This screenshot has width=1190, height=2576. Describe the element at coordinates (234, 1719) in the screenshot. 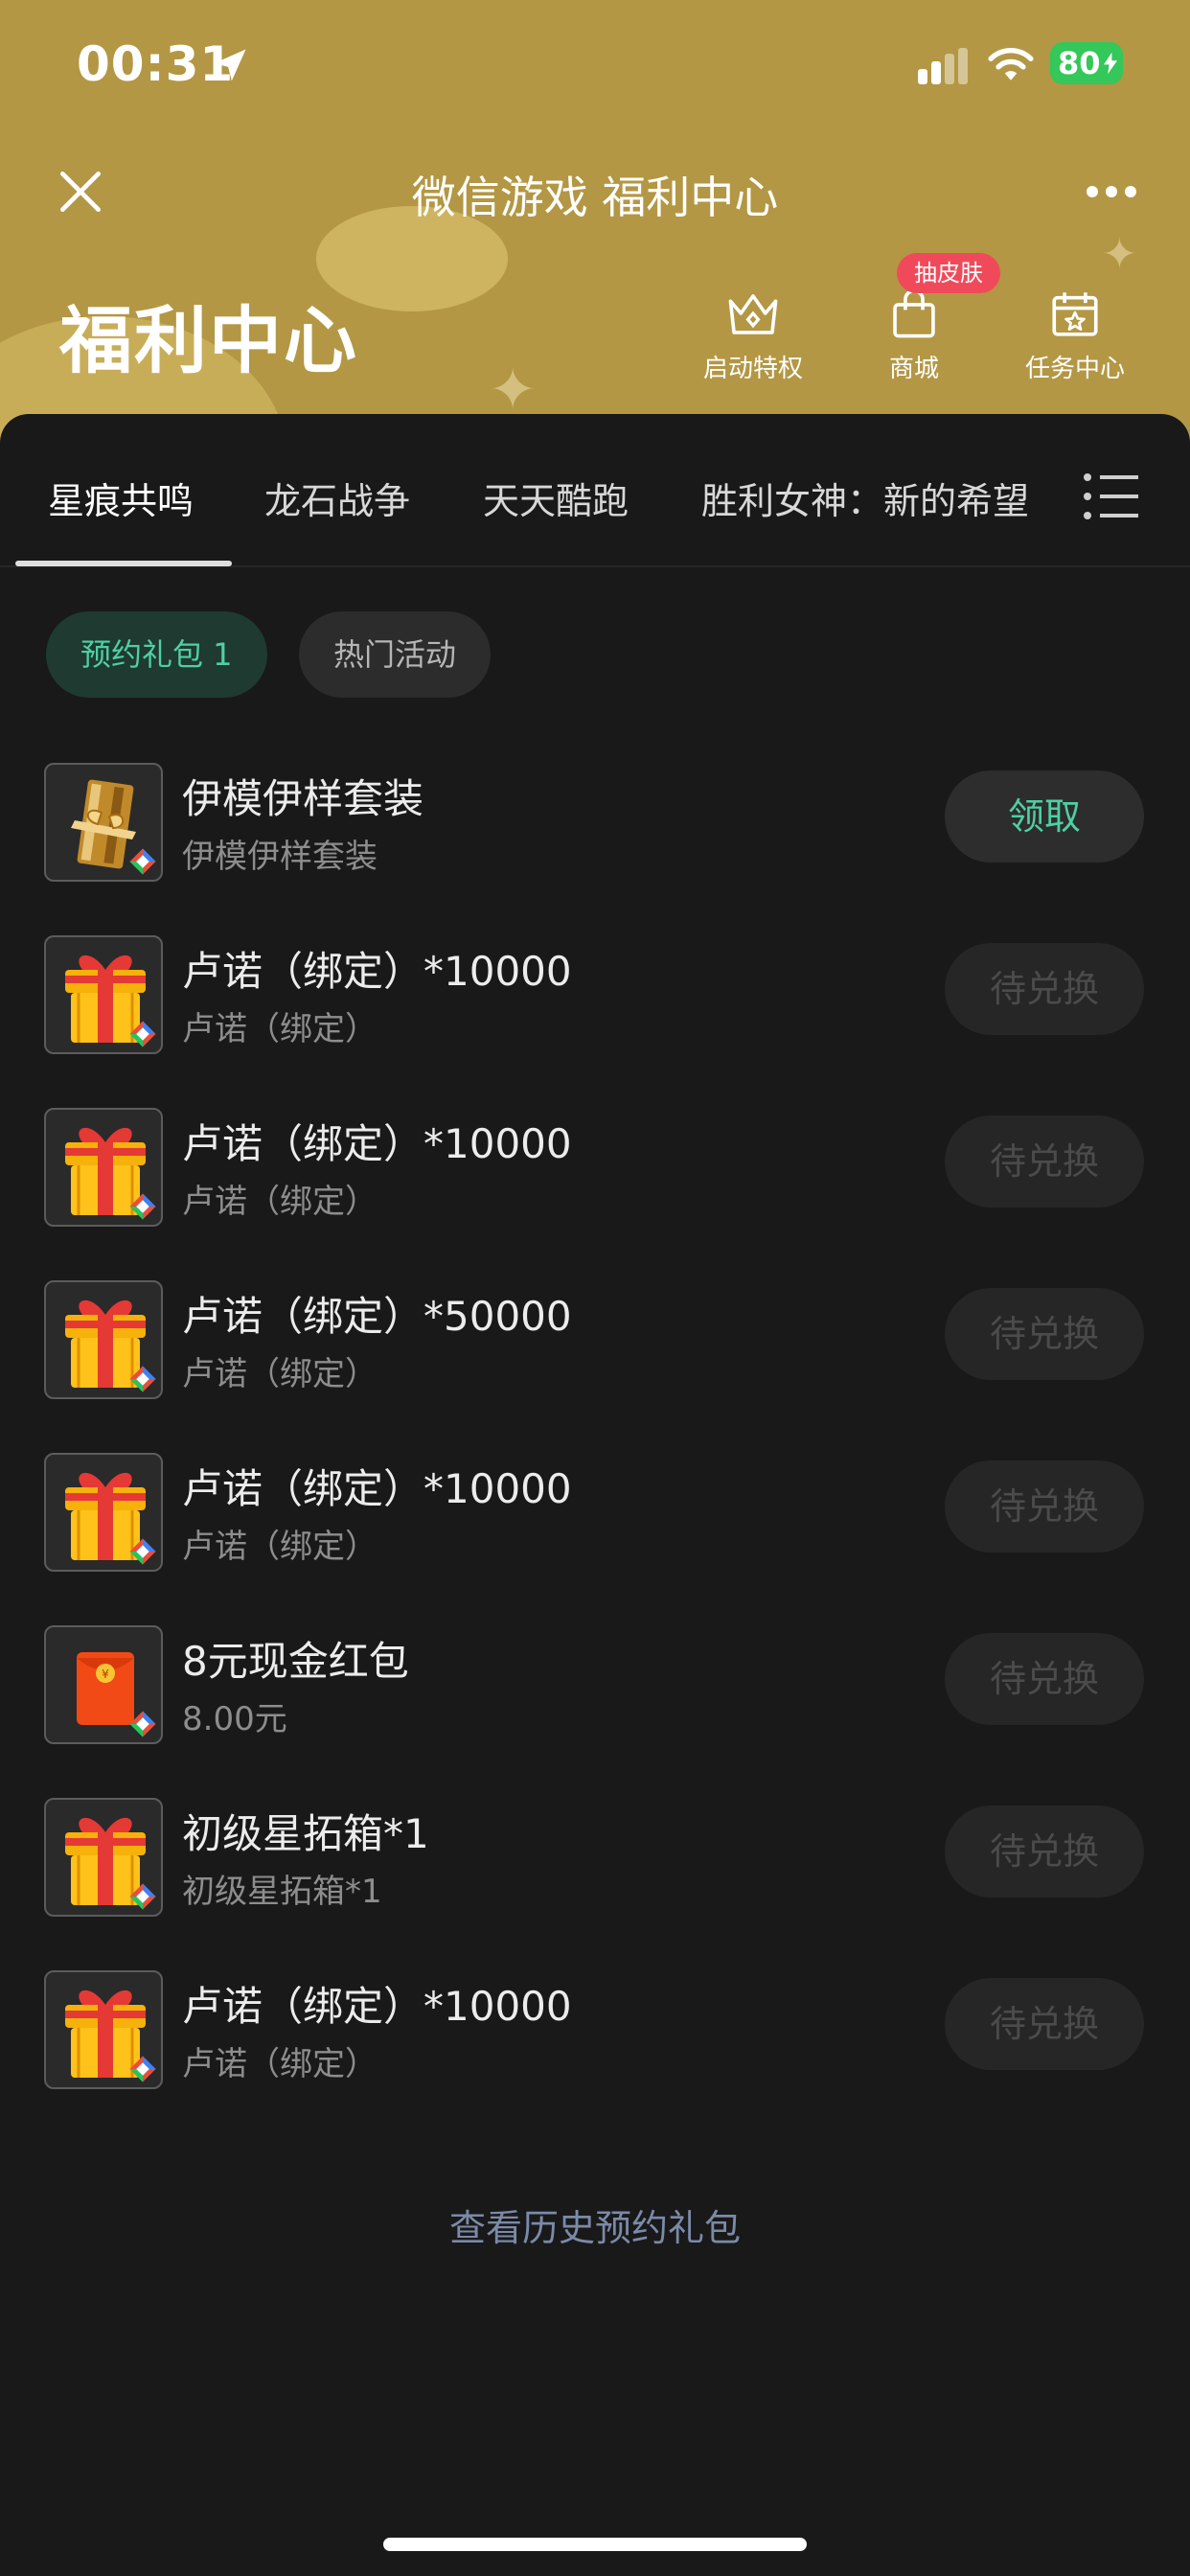

I see `gift-subtitle: 8.00元` at that location.